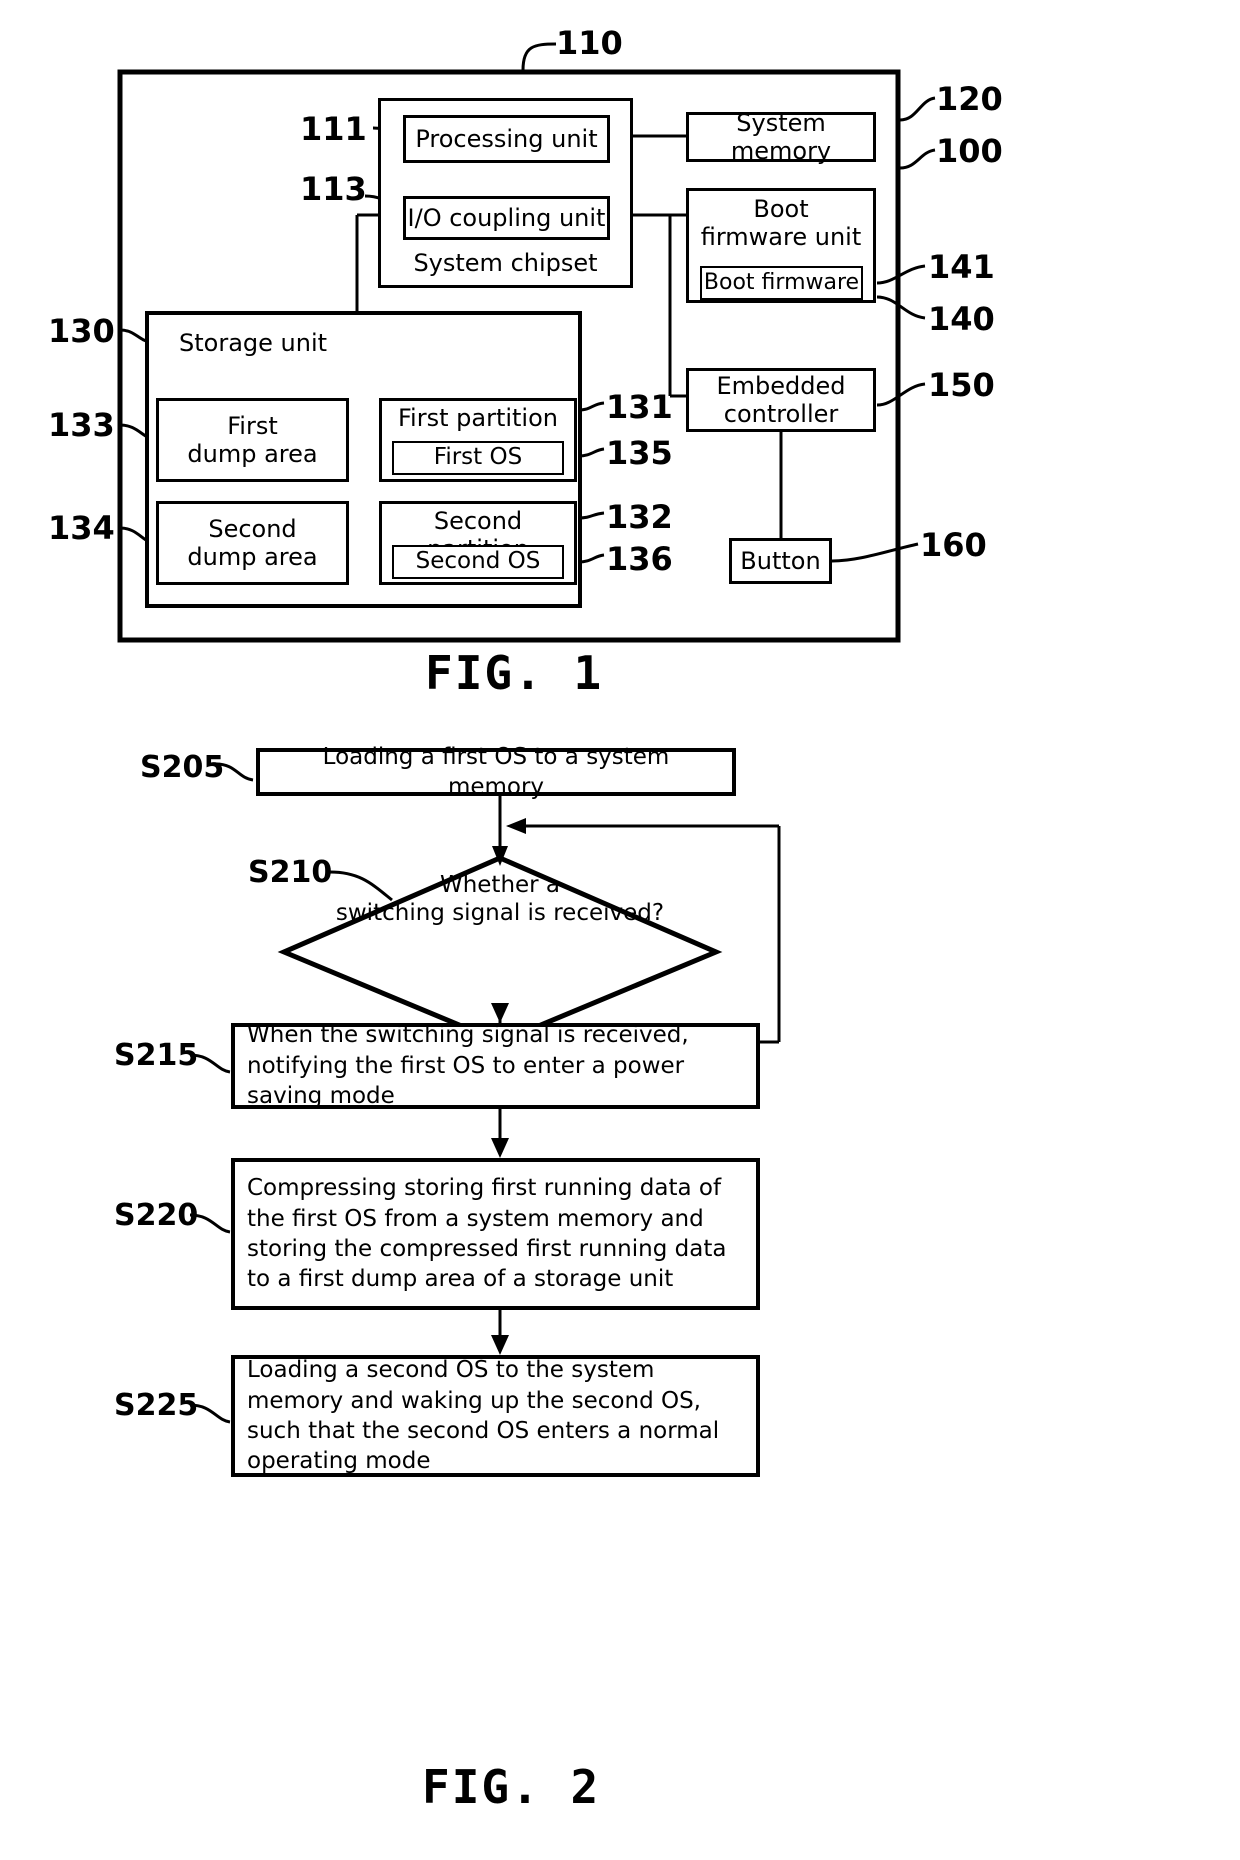 The height and width of the screenshot is (1860, 1240). Describe the element at coordinates (781, 414) in the screenshot. I see `embedded-controller-label-line2: controller` at that location.